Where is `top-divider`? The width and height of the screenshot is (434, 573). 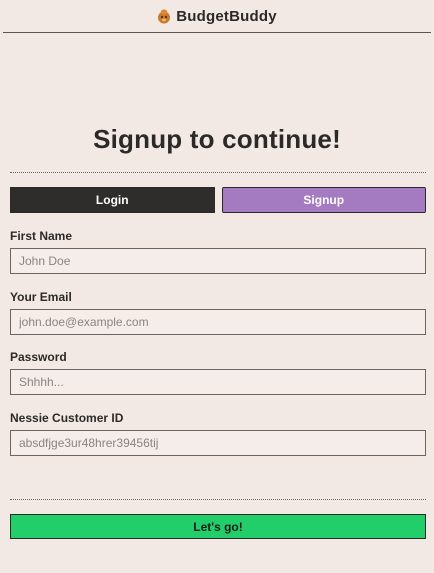
top-divider is located at coordinates (218, 172).